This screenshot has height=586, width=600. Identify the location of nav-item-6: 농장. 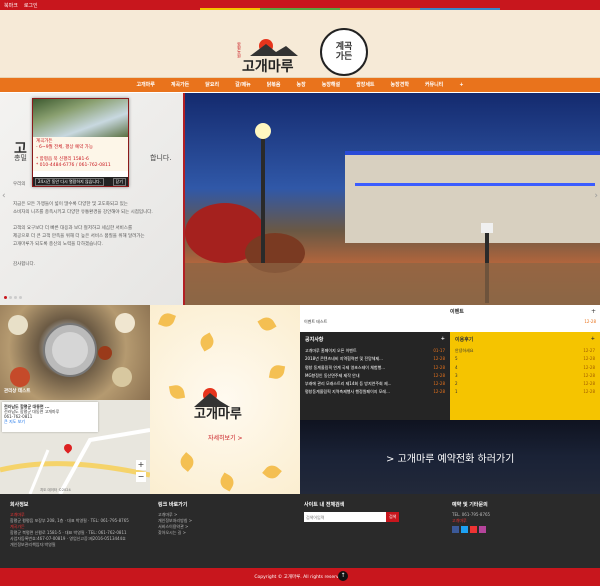
(301, 85).